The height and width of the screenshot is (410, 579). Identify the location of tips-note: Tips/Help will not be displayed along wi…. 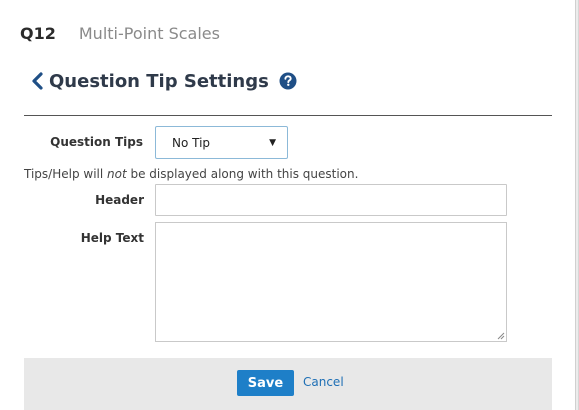
(191, 174).